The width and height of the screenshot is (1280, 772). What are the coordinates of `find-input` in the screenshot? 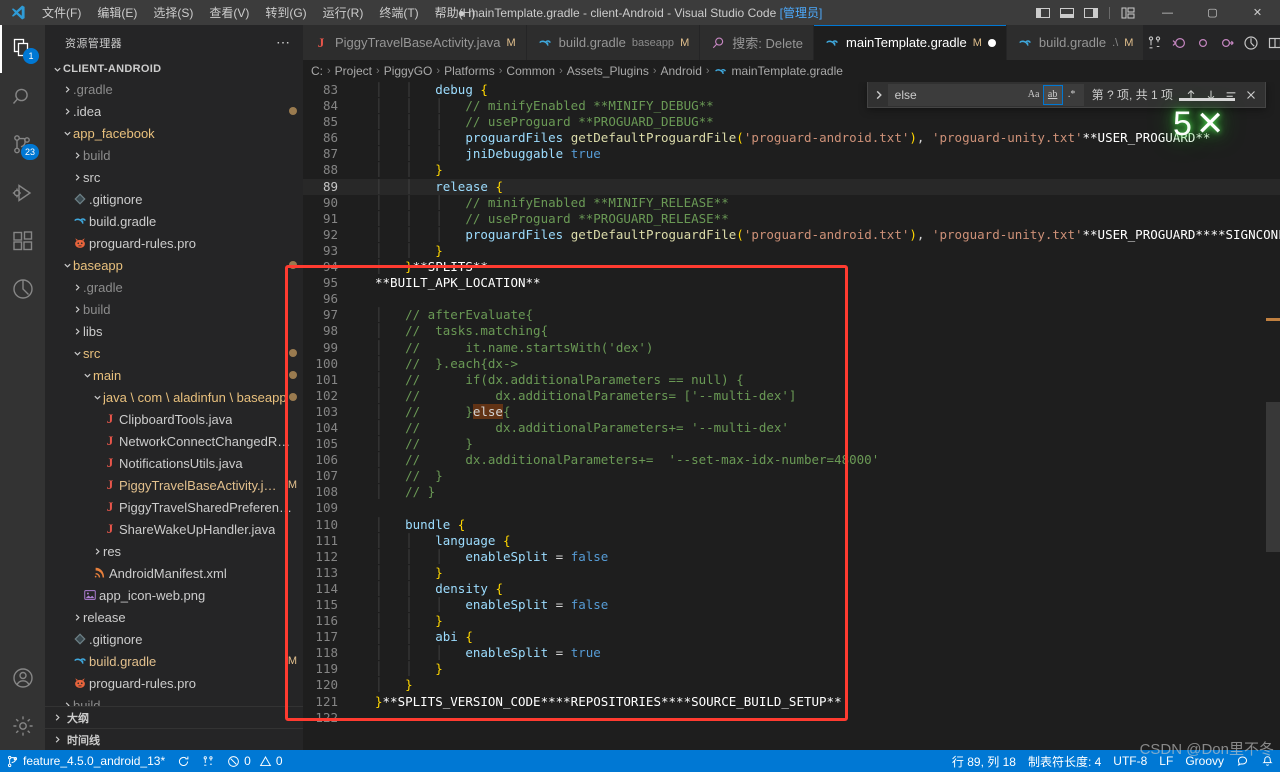 It's located at (959, 94).